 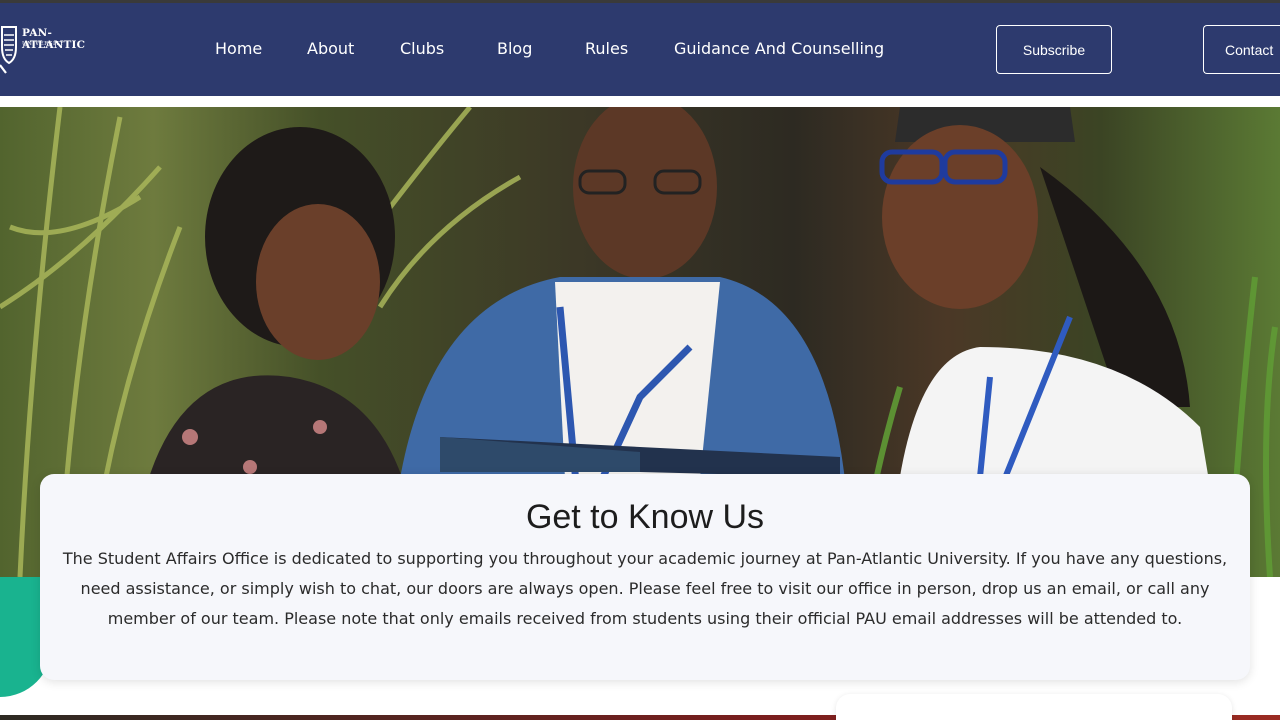 What do you see at coordinates (514, 48) in the screenshot?
I see `nav-blog: Blog` at bounding box center [514, 48].